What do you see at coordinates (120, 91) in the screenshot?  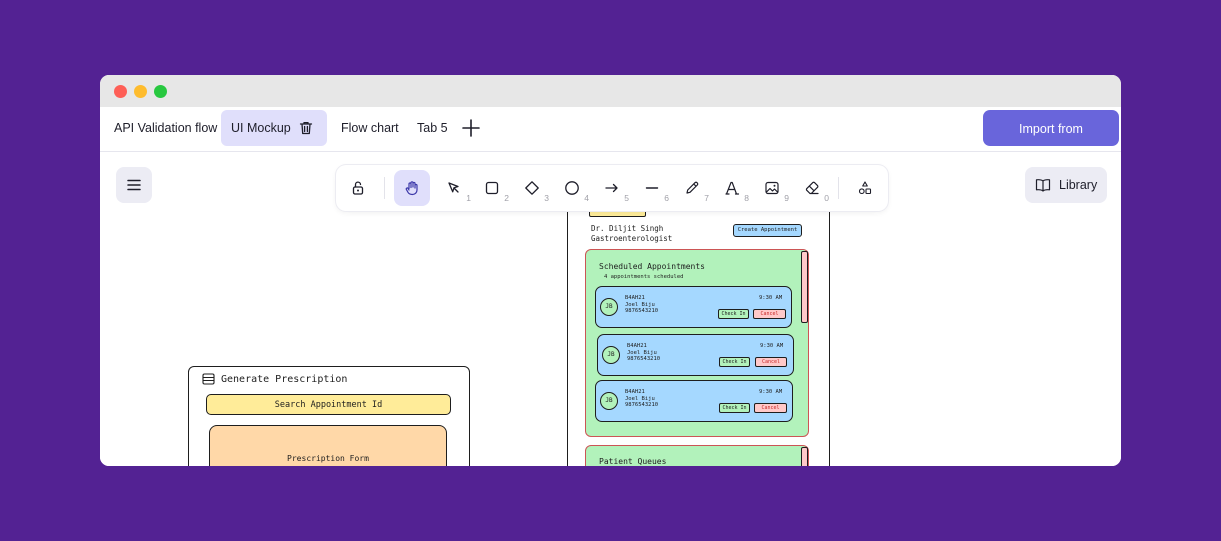 I see `close-window-button` at bounding box center [120, 91].